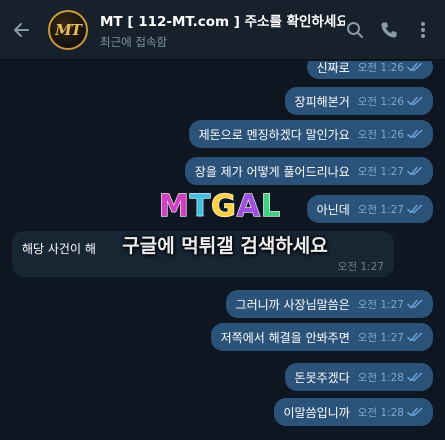 The height and width of the screenshot is (440, 445). Describe the element at coordinates (333, 68) in the screenshot. I see `message-text: 신짜로` at that location.